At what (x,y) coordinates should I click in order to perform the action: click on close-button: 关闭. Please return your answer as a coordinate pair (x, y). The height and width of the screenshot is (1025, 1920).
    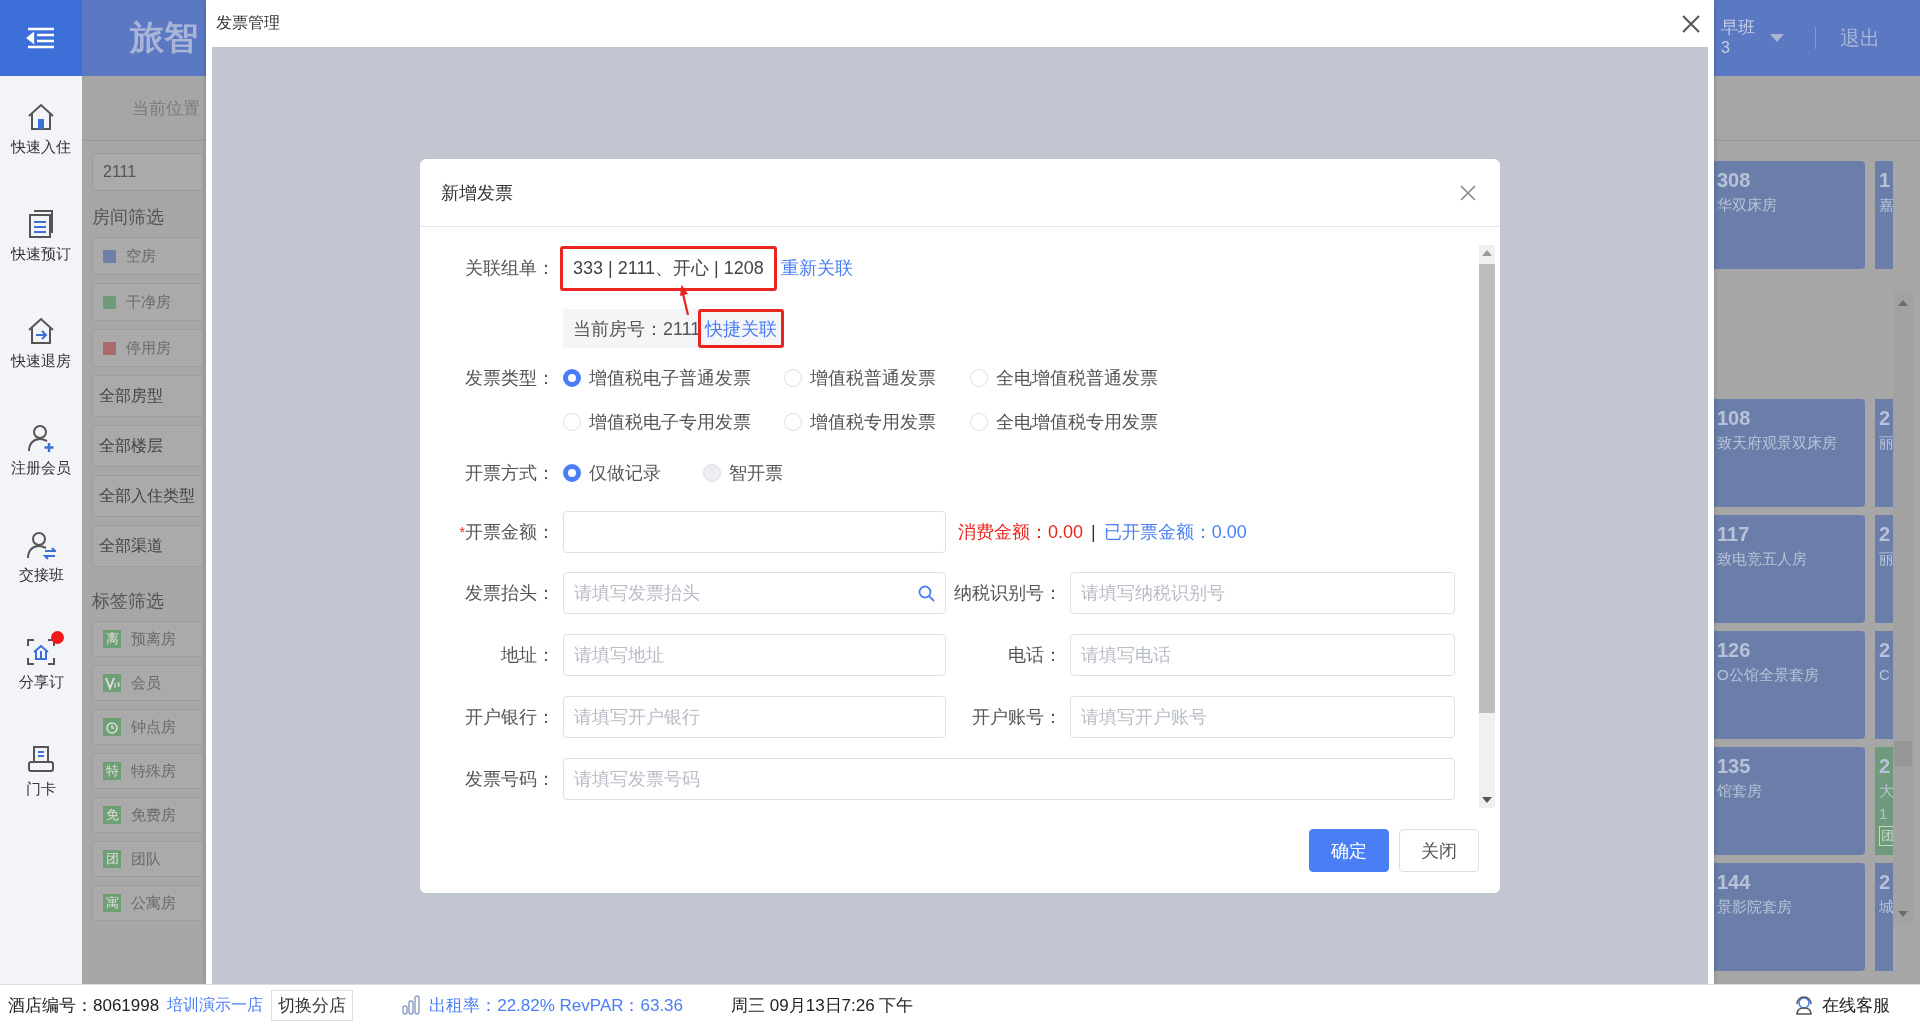
    Looking at the image, I should click on (1439, 850).